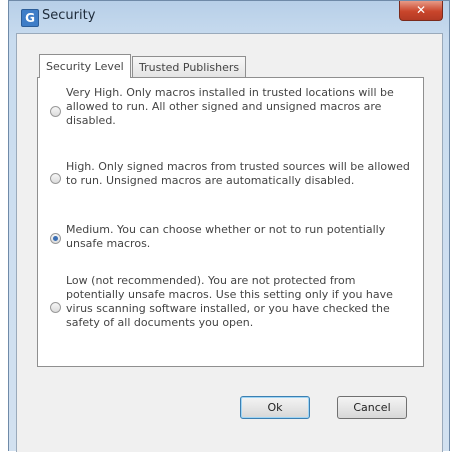 This screenshot has height=452, width=457. What do you see at coordinates (372, 407) in the screenshot?
I see `cancel-button: Cancel` at bounding box center [372, 407].